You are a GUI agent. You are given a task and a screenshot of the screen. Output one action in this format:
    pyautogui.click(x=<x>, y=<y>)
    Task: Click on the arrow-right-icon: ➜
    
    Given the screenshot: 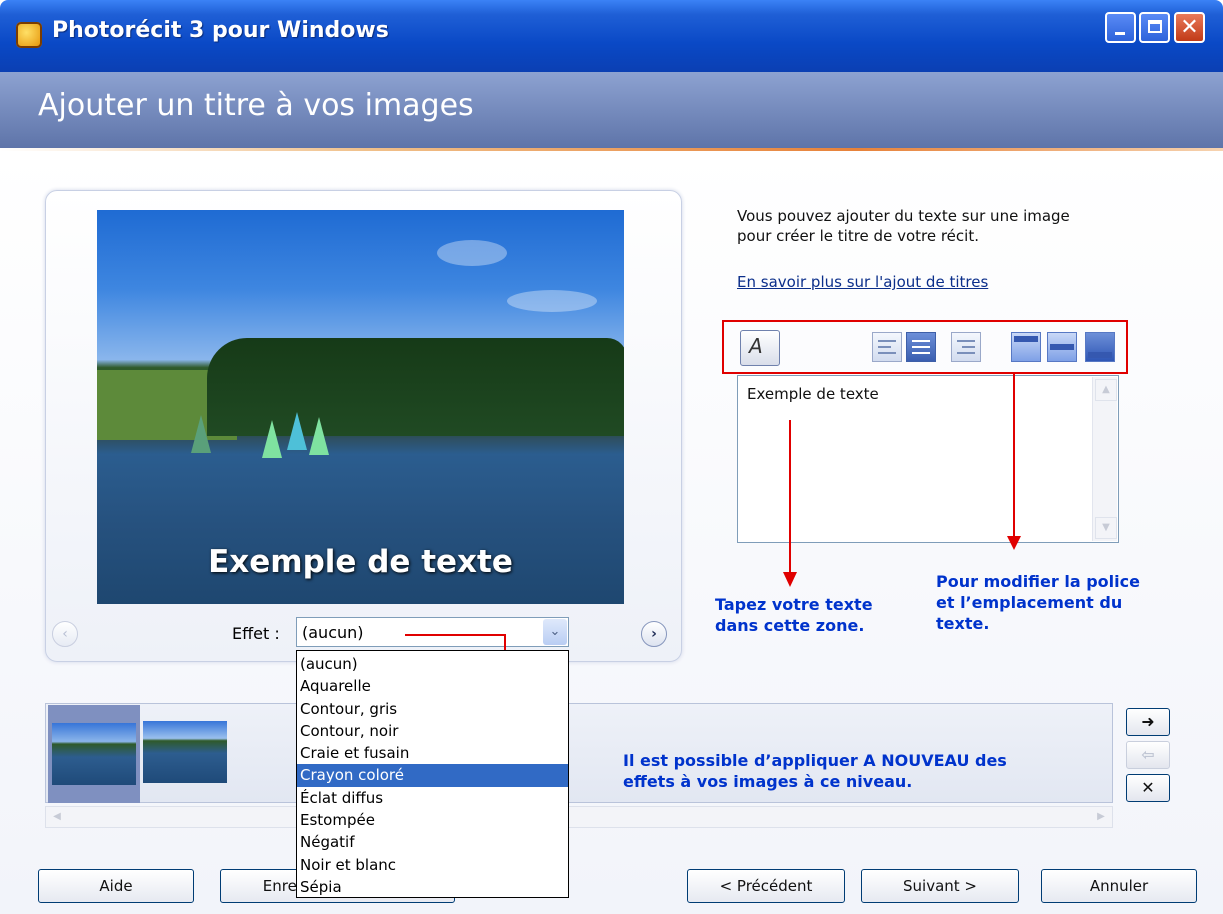 What is the action you would take?
    pyautogui.click(x=1148, y=721)
    